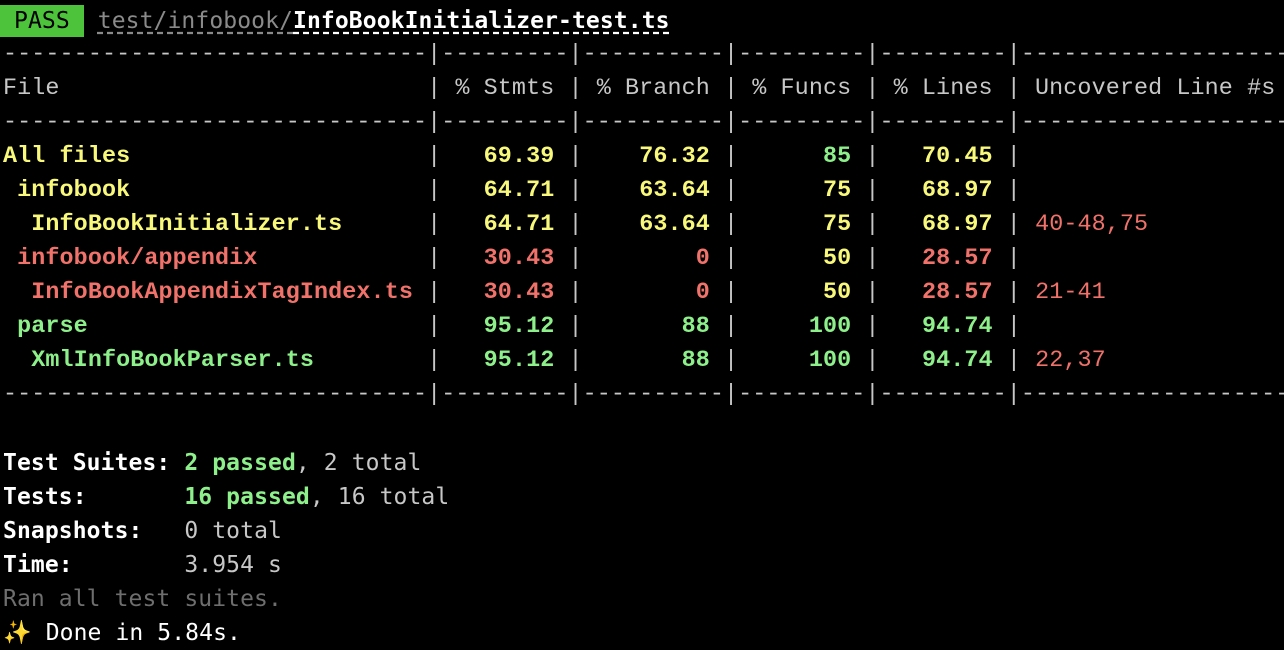 The width and height of the screenshot is (1284, 650). I want to click on pct-stmts: 69.39, so click(519, 157).